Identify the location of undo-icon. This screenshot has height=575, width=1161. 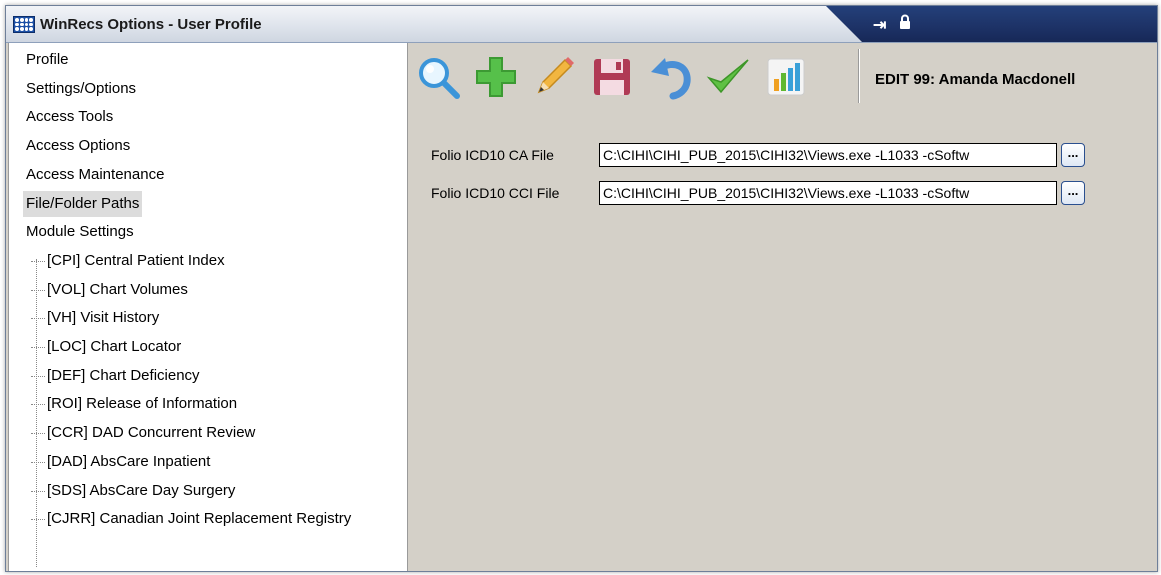
(671, 79).